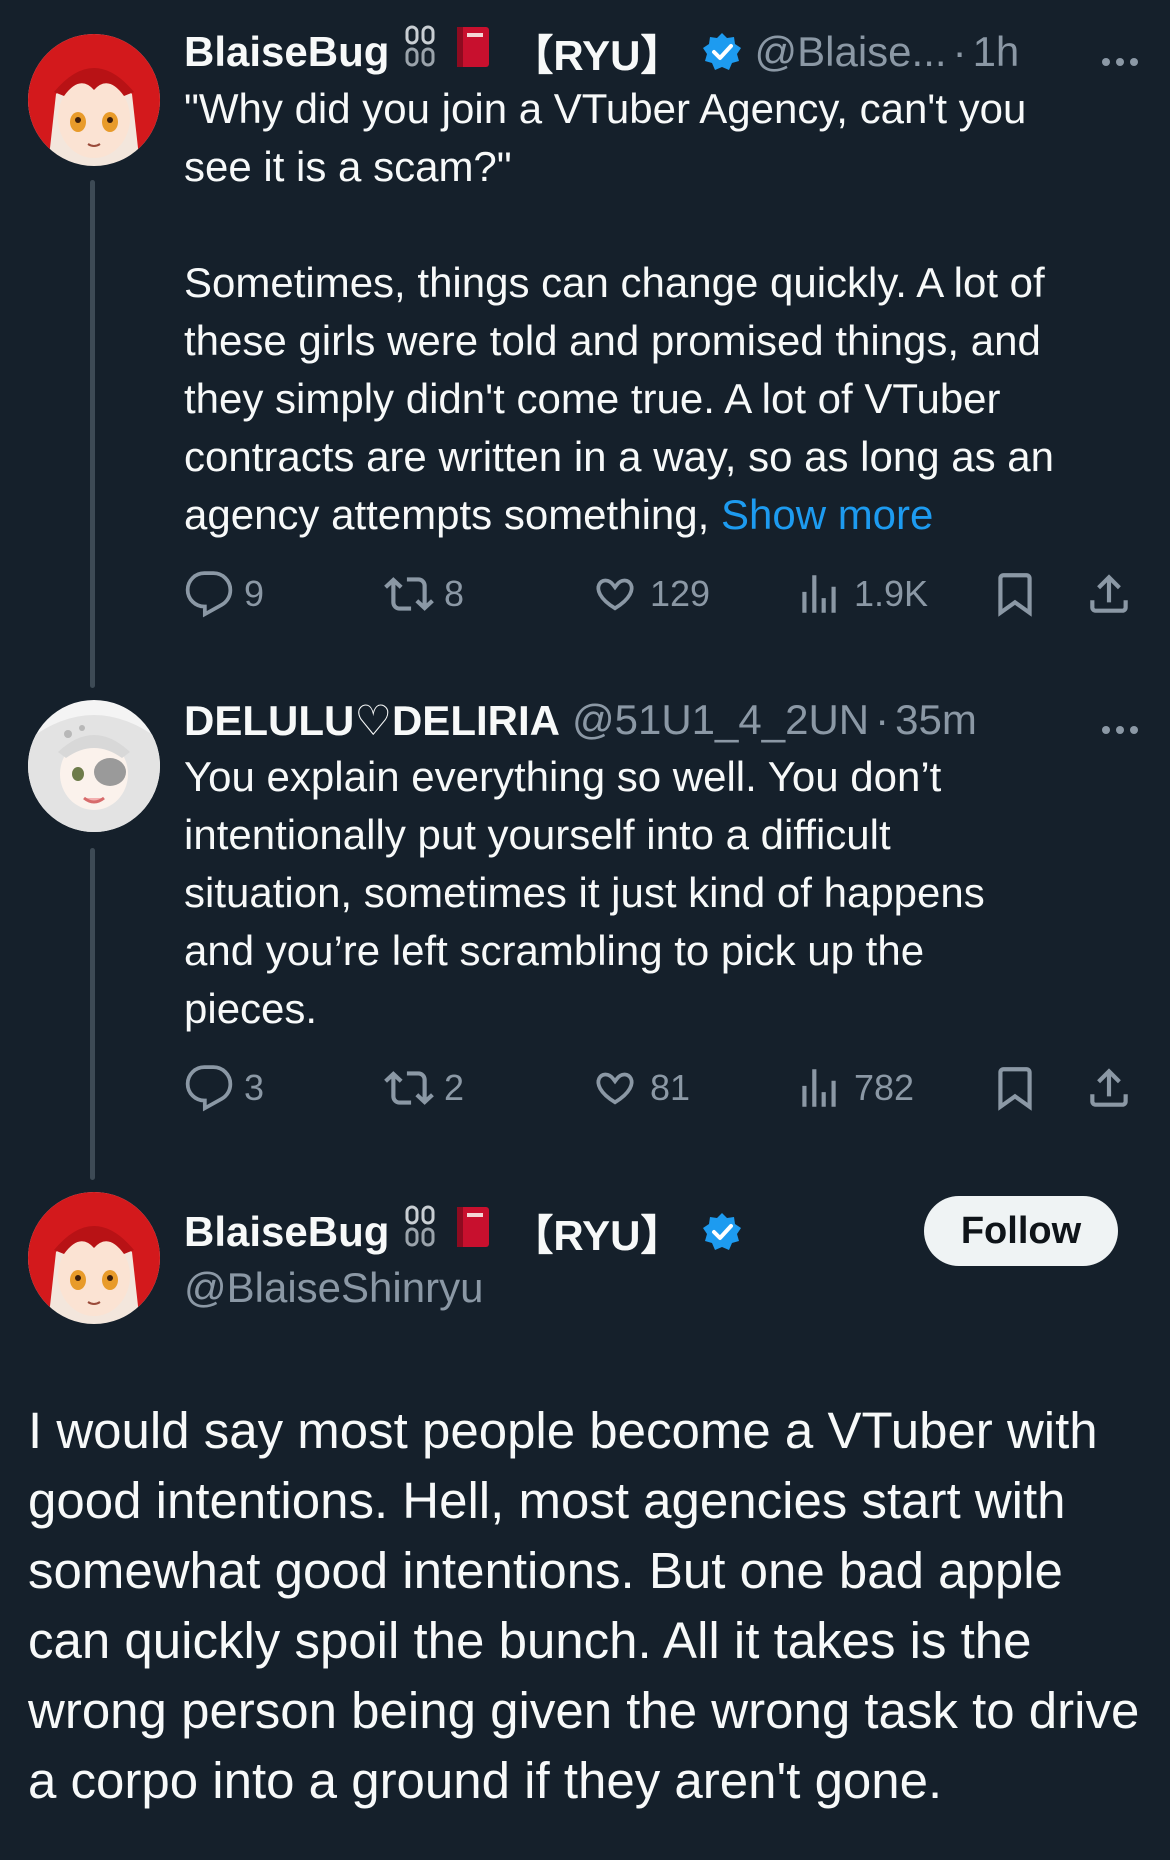 This screenshot has height=1860, width=1170. I want to click on user-handle: @BlaiseShinryu, so click(547, 1288).